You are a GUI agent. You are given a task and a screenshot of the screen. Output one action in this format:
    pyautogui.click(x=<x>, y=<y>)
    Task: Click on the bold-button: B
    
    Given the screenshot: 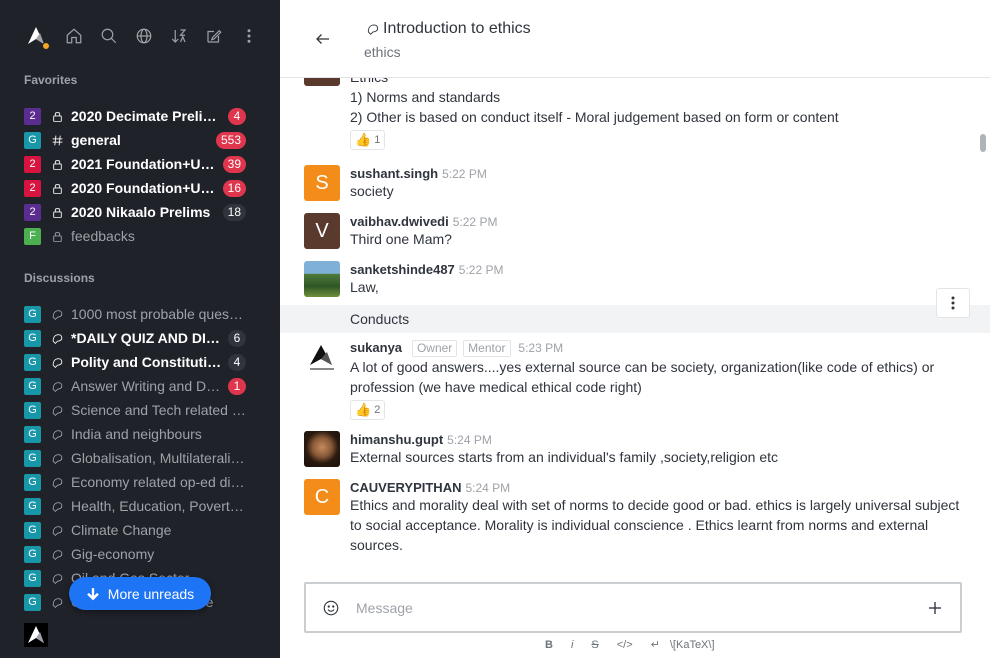 What is the action you would take?
    pyautogui.click(x=549, y=645)
    